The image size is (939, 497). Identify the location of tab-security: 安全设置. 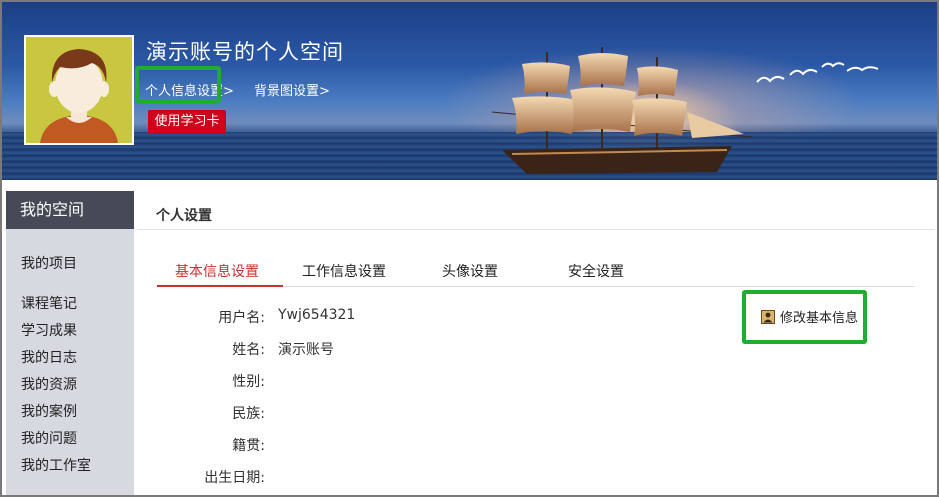
(596, 271).